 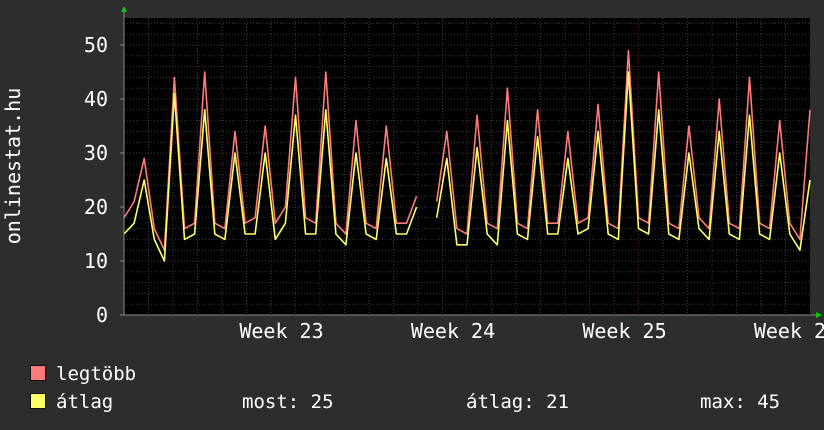 I want to click on y-tick-label: 50, so click(x=96, y=45).